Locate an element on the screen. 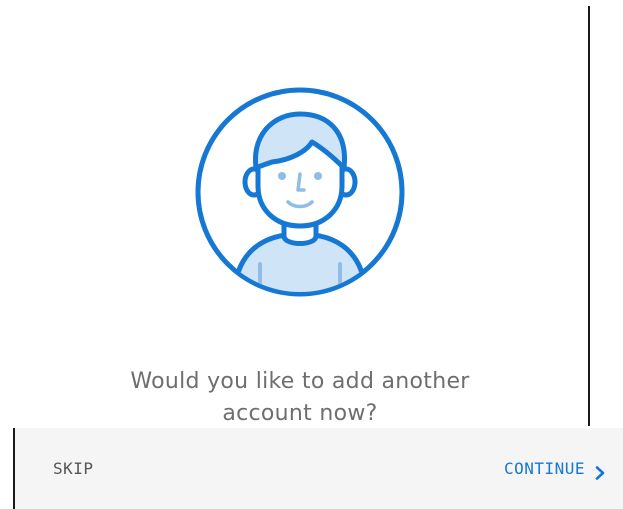 This screenshot has width=623, height=509. chevron-right-icon is located at coordinates (600, 471).